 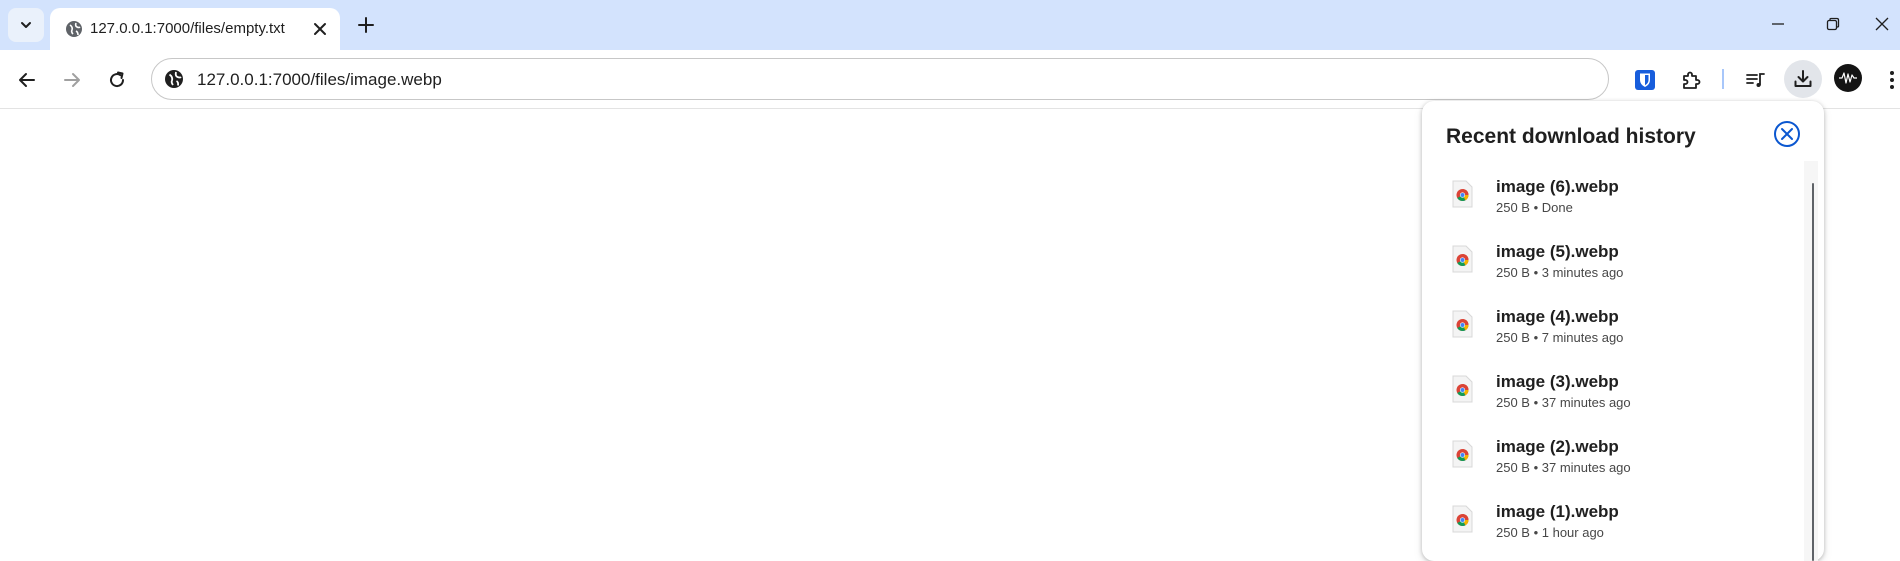 I want to click on download-item: image (6).webp 250 B • Done, so click(x=1611, y=199).